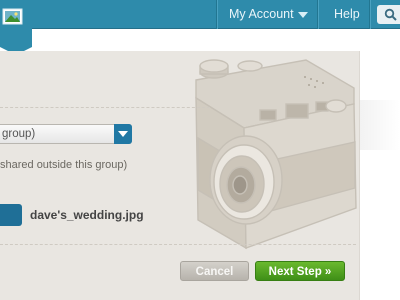 The width and height of the screenshot is (400, 300). I want to click on group-select-value: group), so click(19, 134).